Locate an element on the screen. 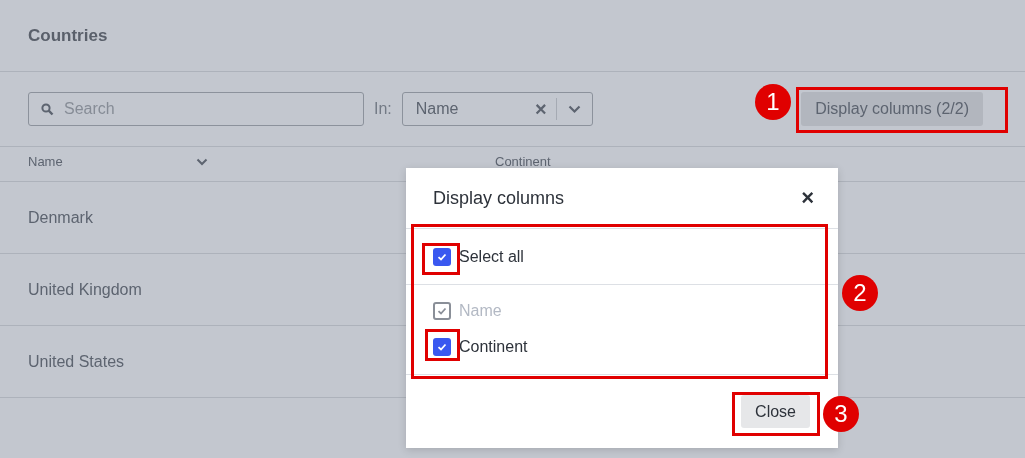  step-number: 2 is located at coordinates (860, 293).